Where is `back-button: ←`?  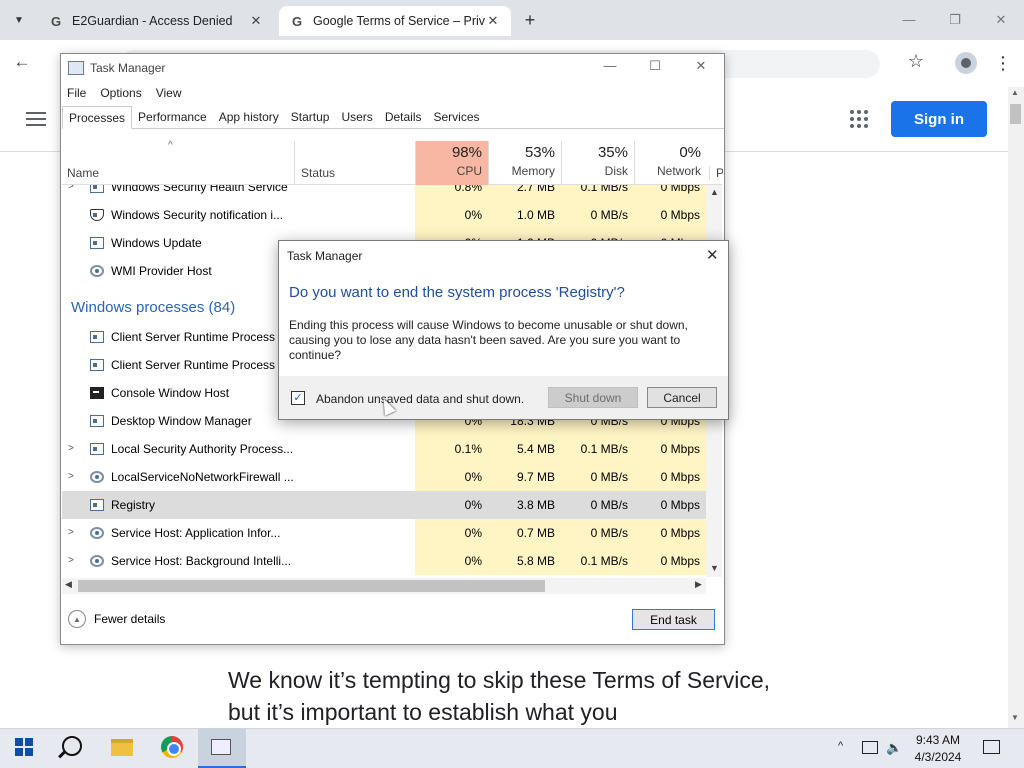
back-button: ← is located at coordinates (22, 63).